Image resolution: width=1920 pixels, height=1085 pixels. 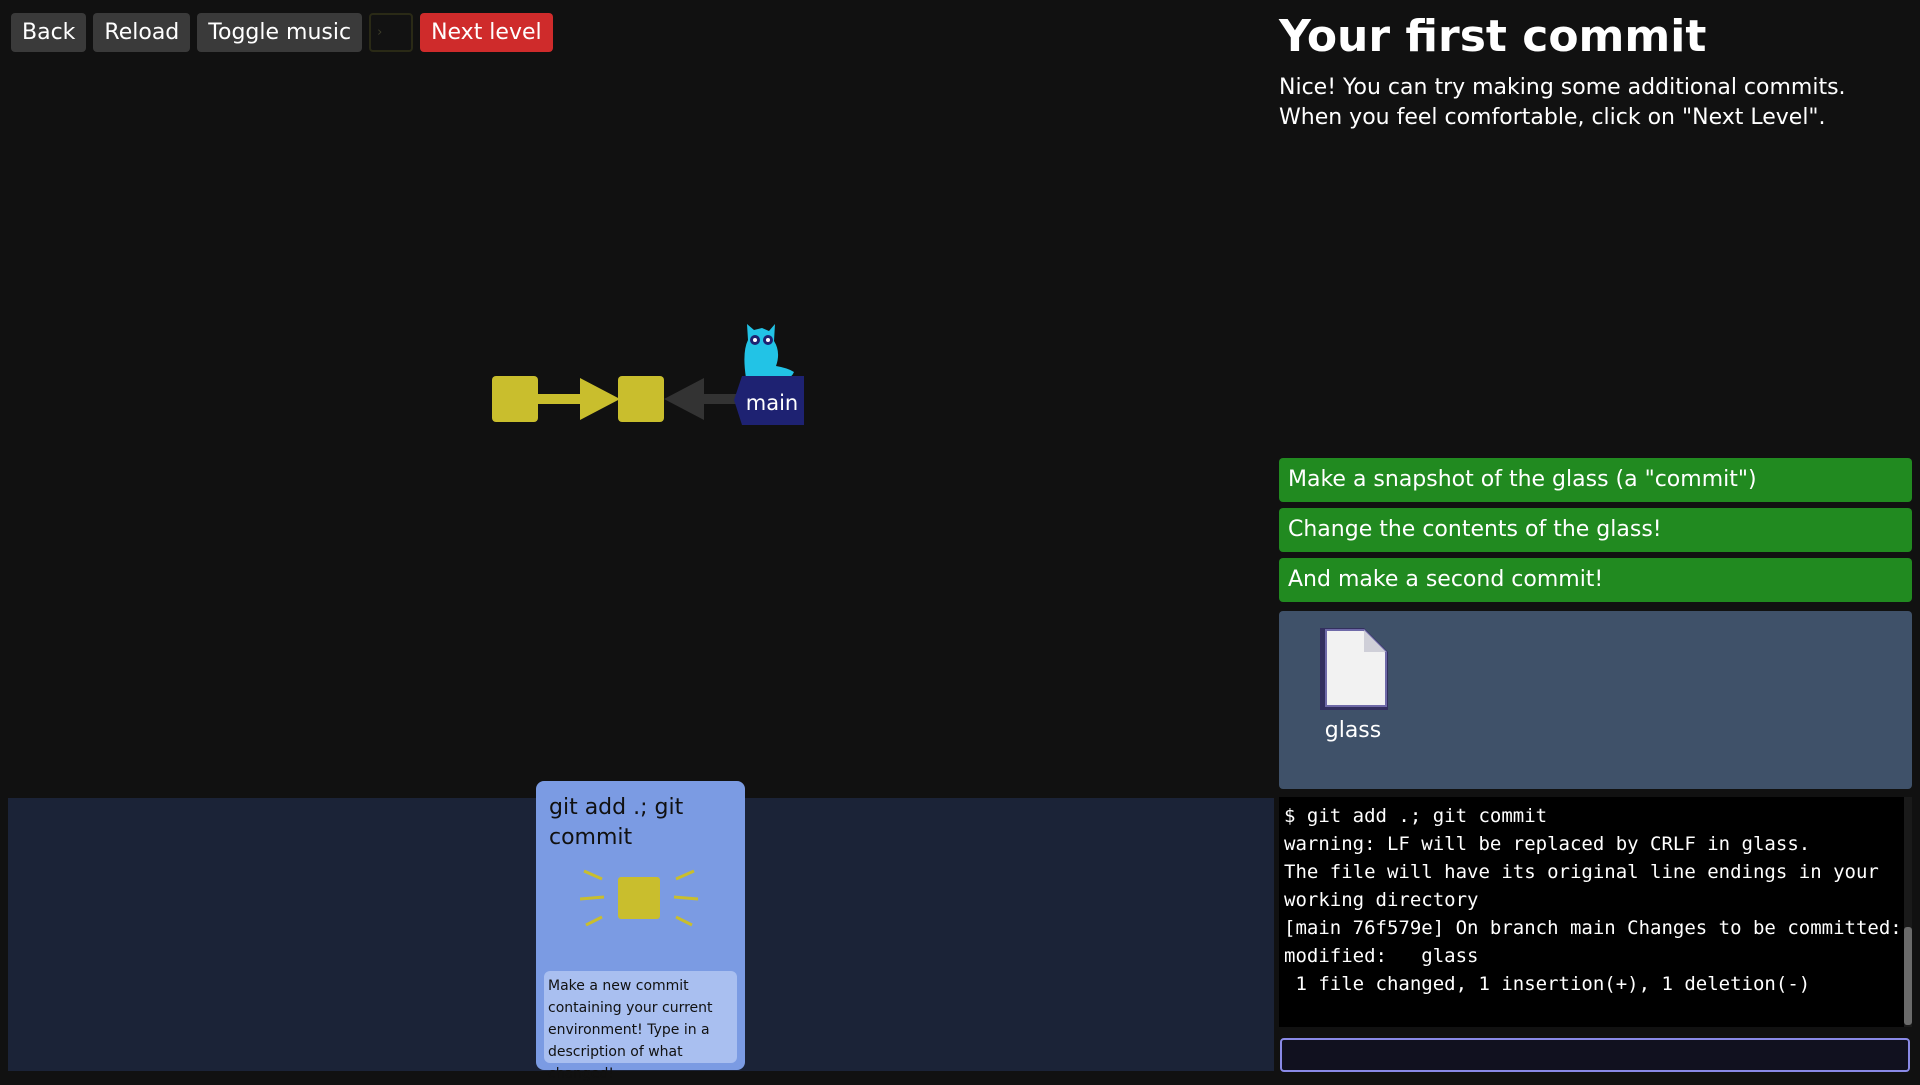 I want to click on goal-item: Change the contents of the glass!, so click(x=1595, y=530).